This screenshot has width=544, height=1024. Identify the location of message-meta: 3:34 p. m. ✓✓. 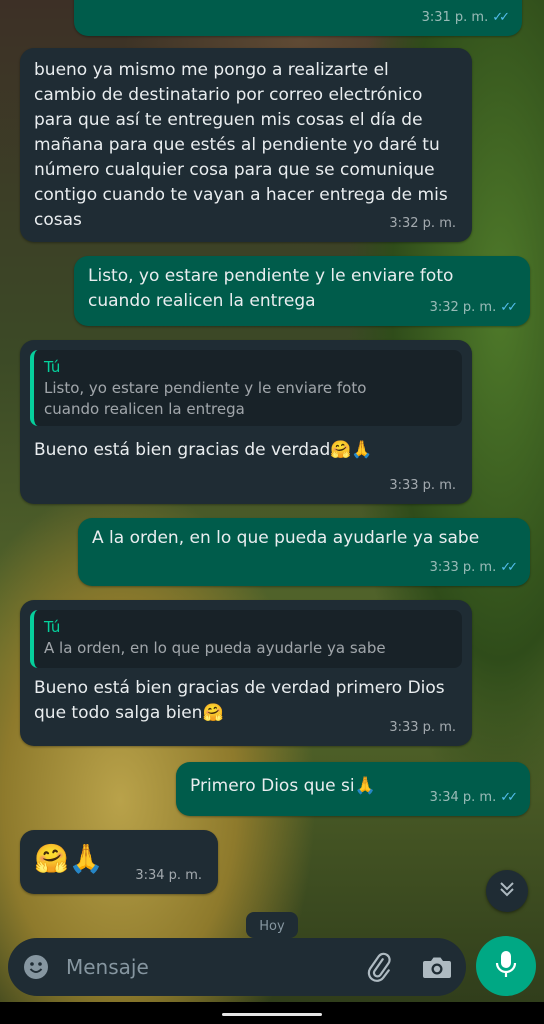
(473, 797).